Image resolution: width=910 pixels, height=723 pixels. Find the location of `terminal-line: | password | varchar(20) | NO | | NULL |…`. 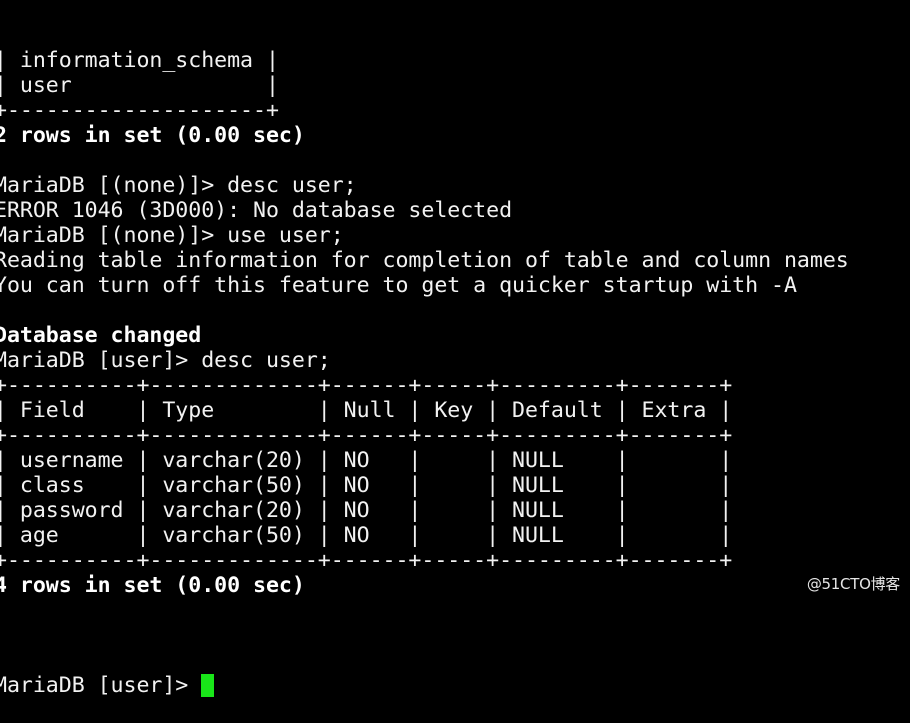

terminal-line: | password | varchar(20) | NO | | NULL |… is located at coordinates (366, 510).